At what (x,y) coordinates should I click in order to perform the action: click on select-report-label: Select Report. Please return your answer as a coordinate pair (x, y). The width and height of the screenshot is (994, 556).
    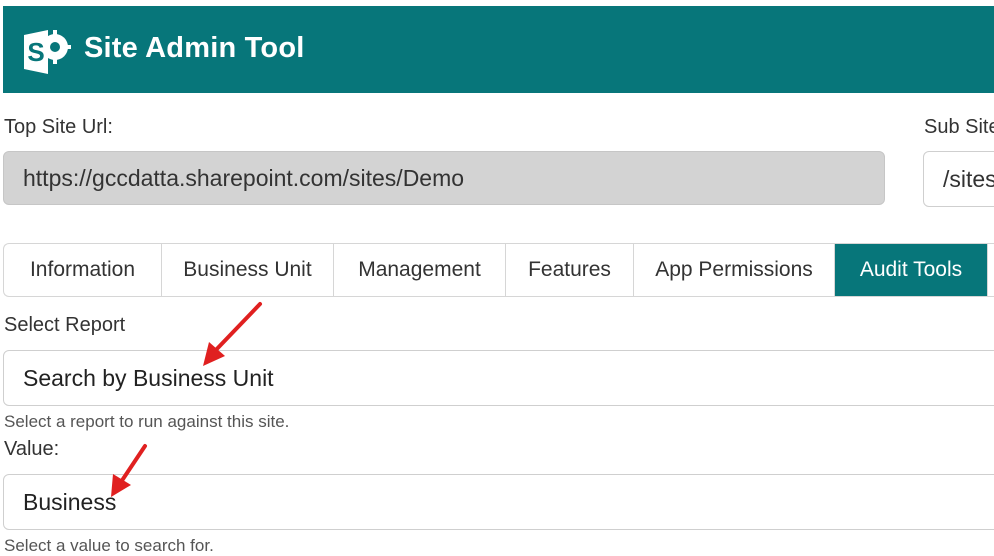
    Looking at the image, I should click on (65, 325).